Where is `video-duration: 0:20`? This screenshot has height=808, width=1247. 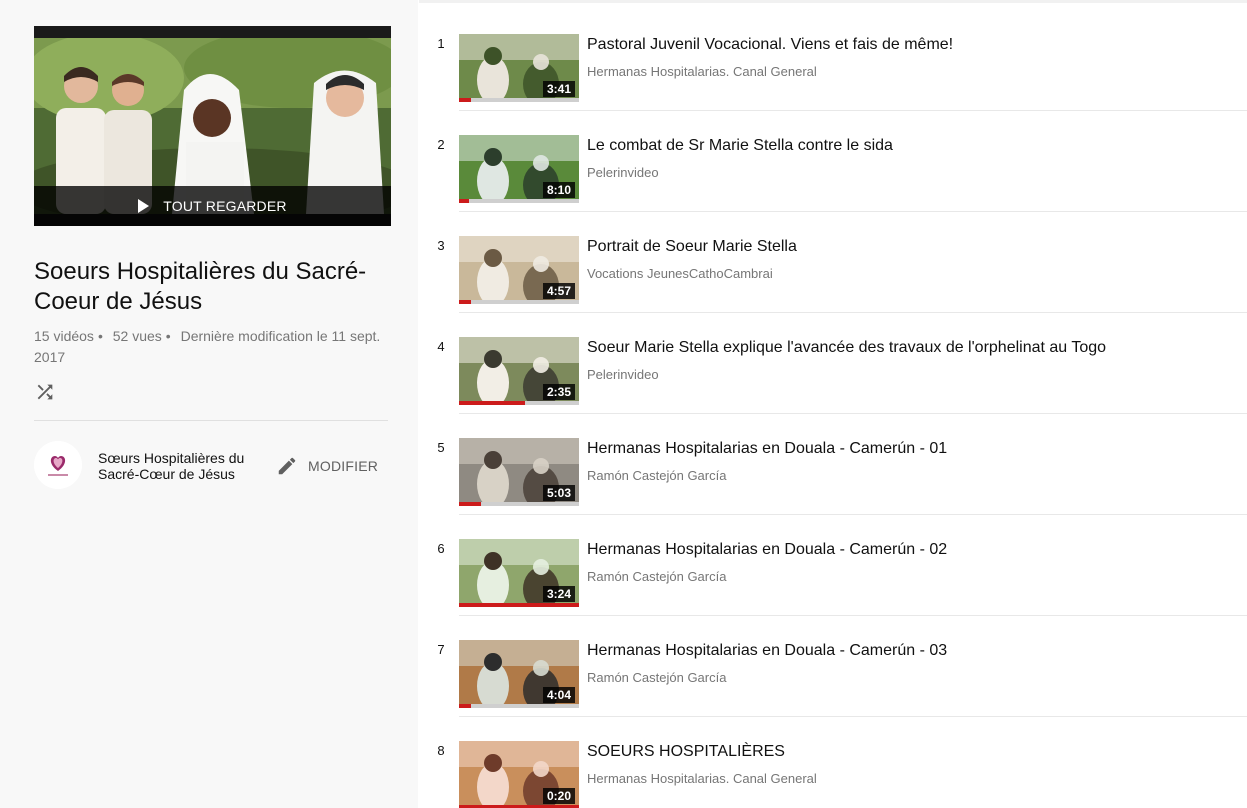 video-duration: 0:20 is located at coordinates (558, 796).